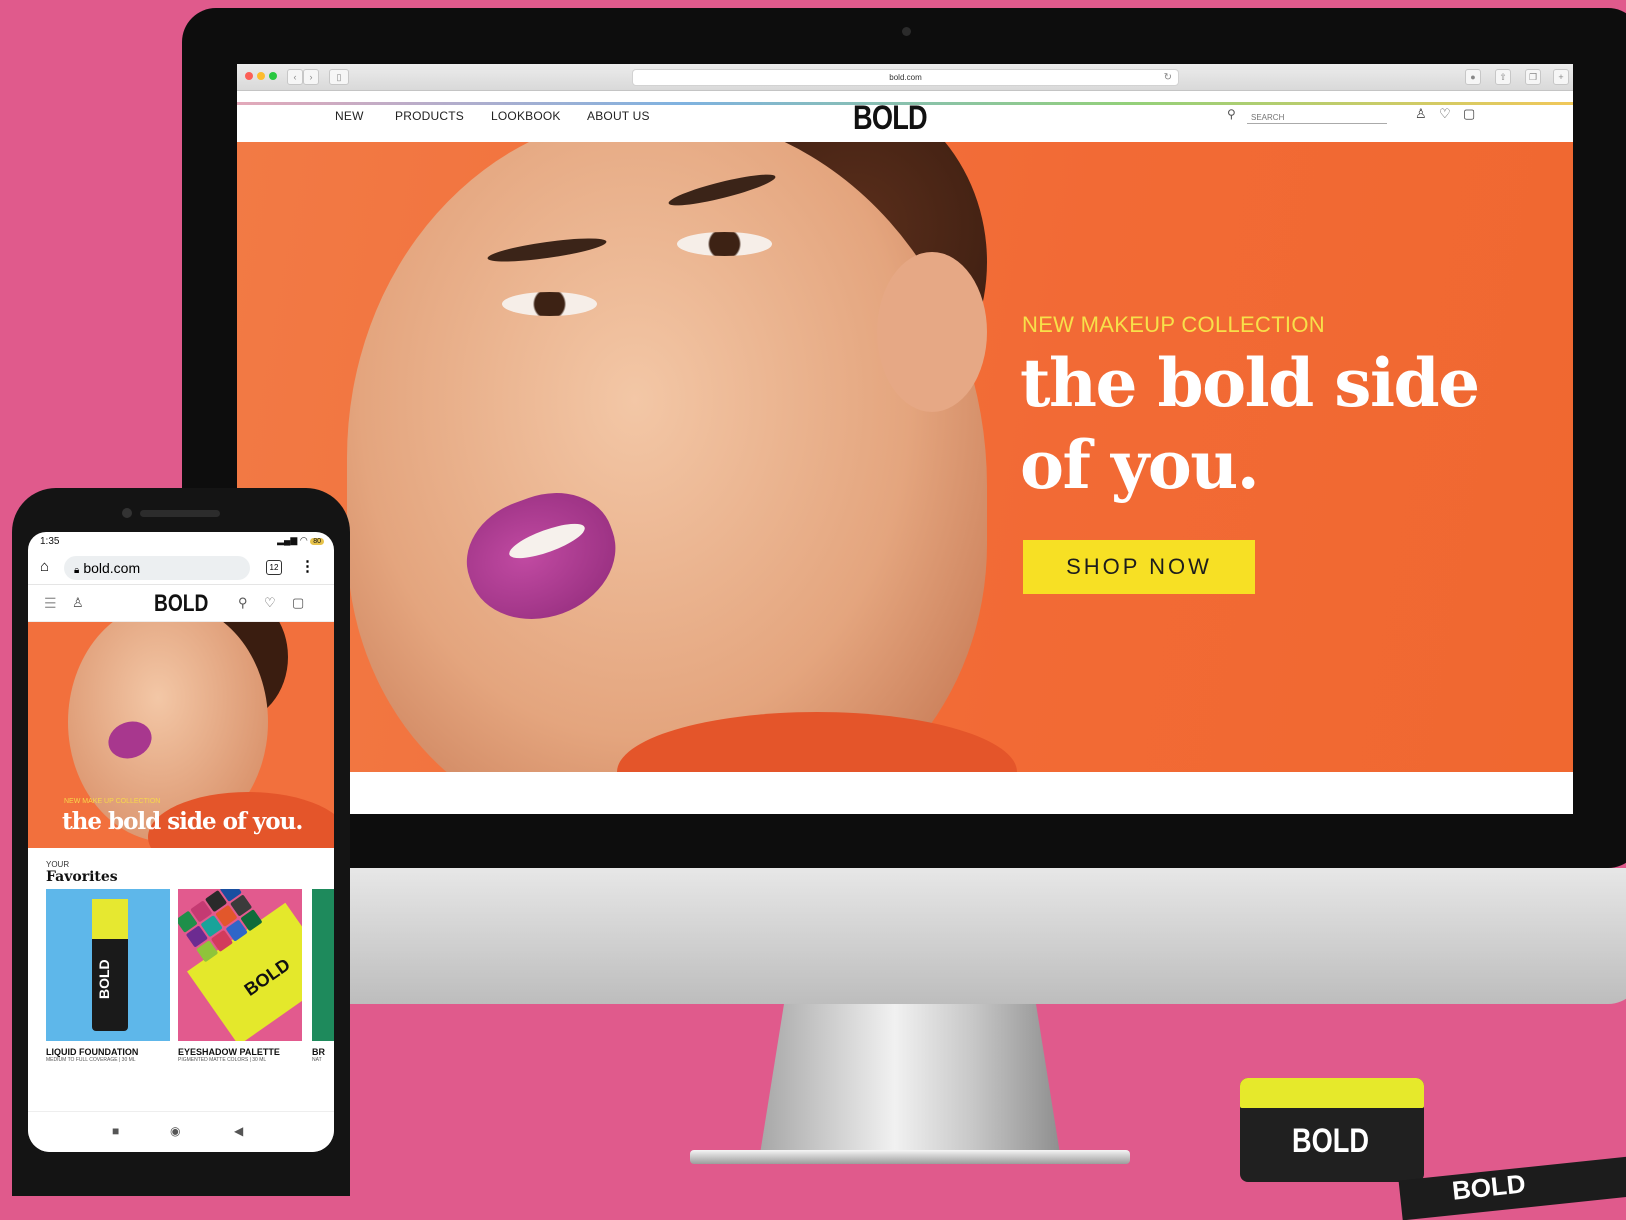 This screenshot has height=1220, width=1626. What do you see at coordinates (1331, 1141) in the screenshot?
I see `jar-brand-label: BOLD` at bounding box center [1331, 1141].